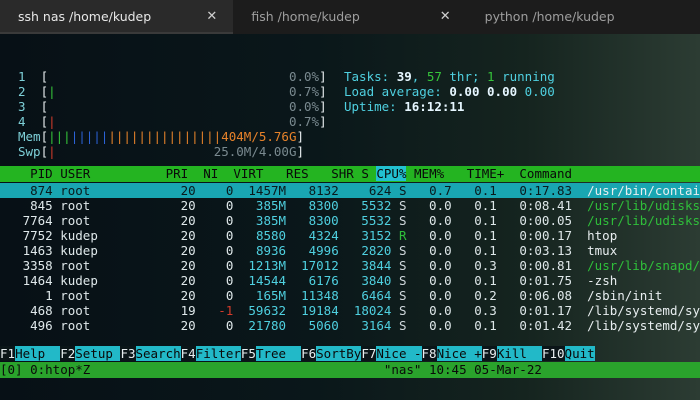  Describe the element at coordinates (49, 295) in the screenshot. I see `cell-pid: 1` at that location.